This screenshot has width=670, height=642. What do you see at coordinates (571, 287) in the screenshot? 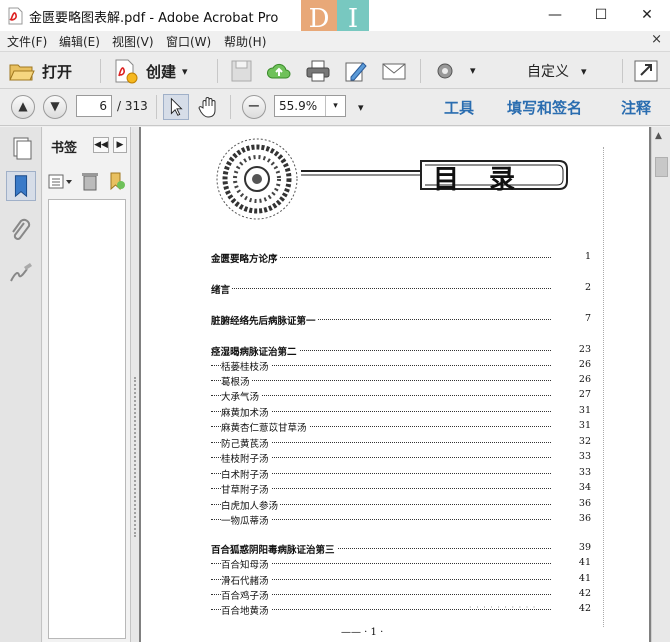
I see `toc-entry-page: 2` at bounding box center [571, 287].